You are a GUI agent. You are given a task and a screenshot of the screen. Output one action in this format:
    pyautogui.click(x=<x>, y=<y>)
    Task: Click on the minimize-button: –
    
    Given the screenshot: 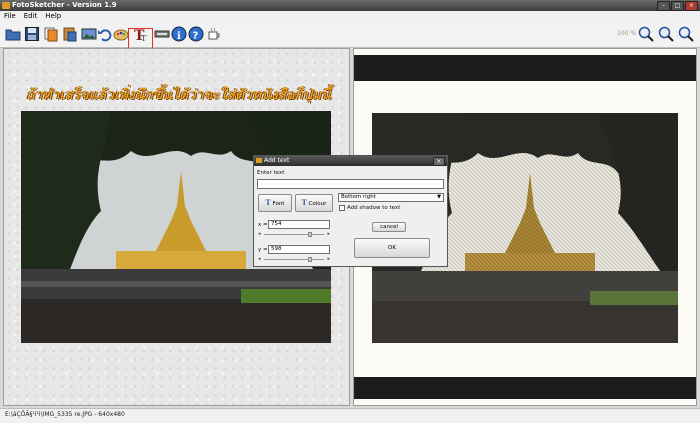 What is the action you would take?
    pyautogui.click(x=663, y=6)
    